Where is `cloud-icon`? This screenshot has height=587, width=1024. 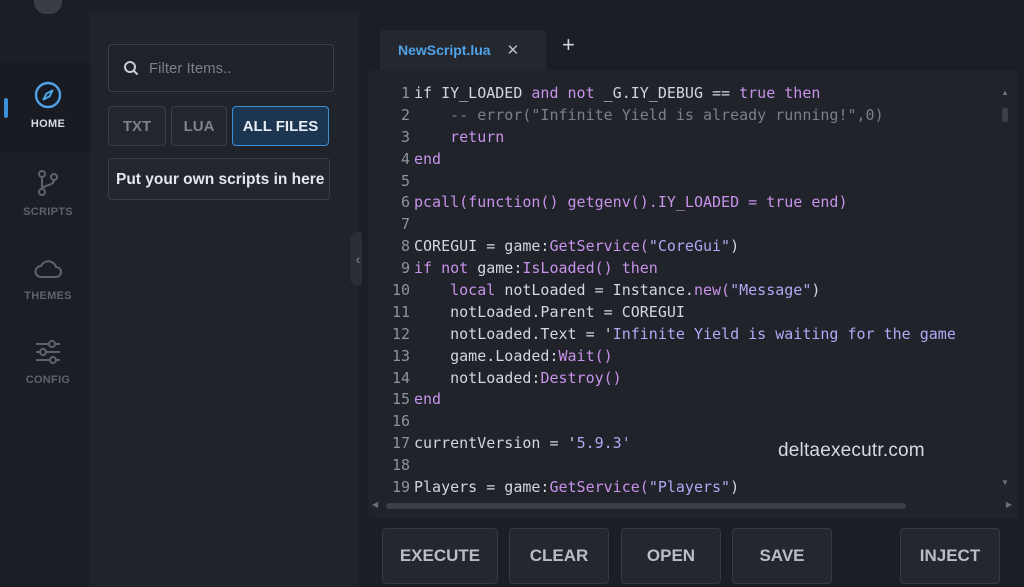 cloud-icon is located at coordinates (48, 269).